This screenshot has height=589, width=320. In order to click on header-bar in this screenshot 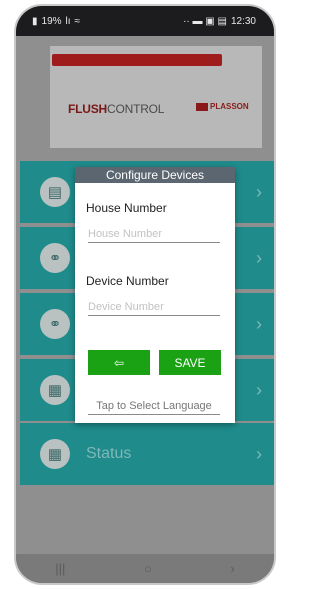, I will do `click(137, 60)`.